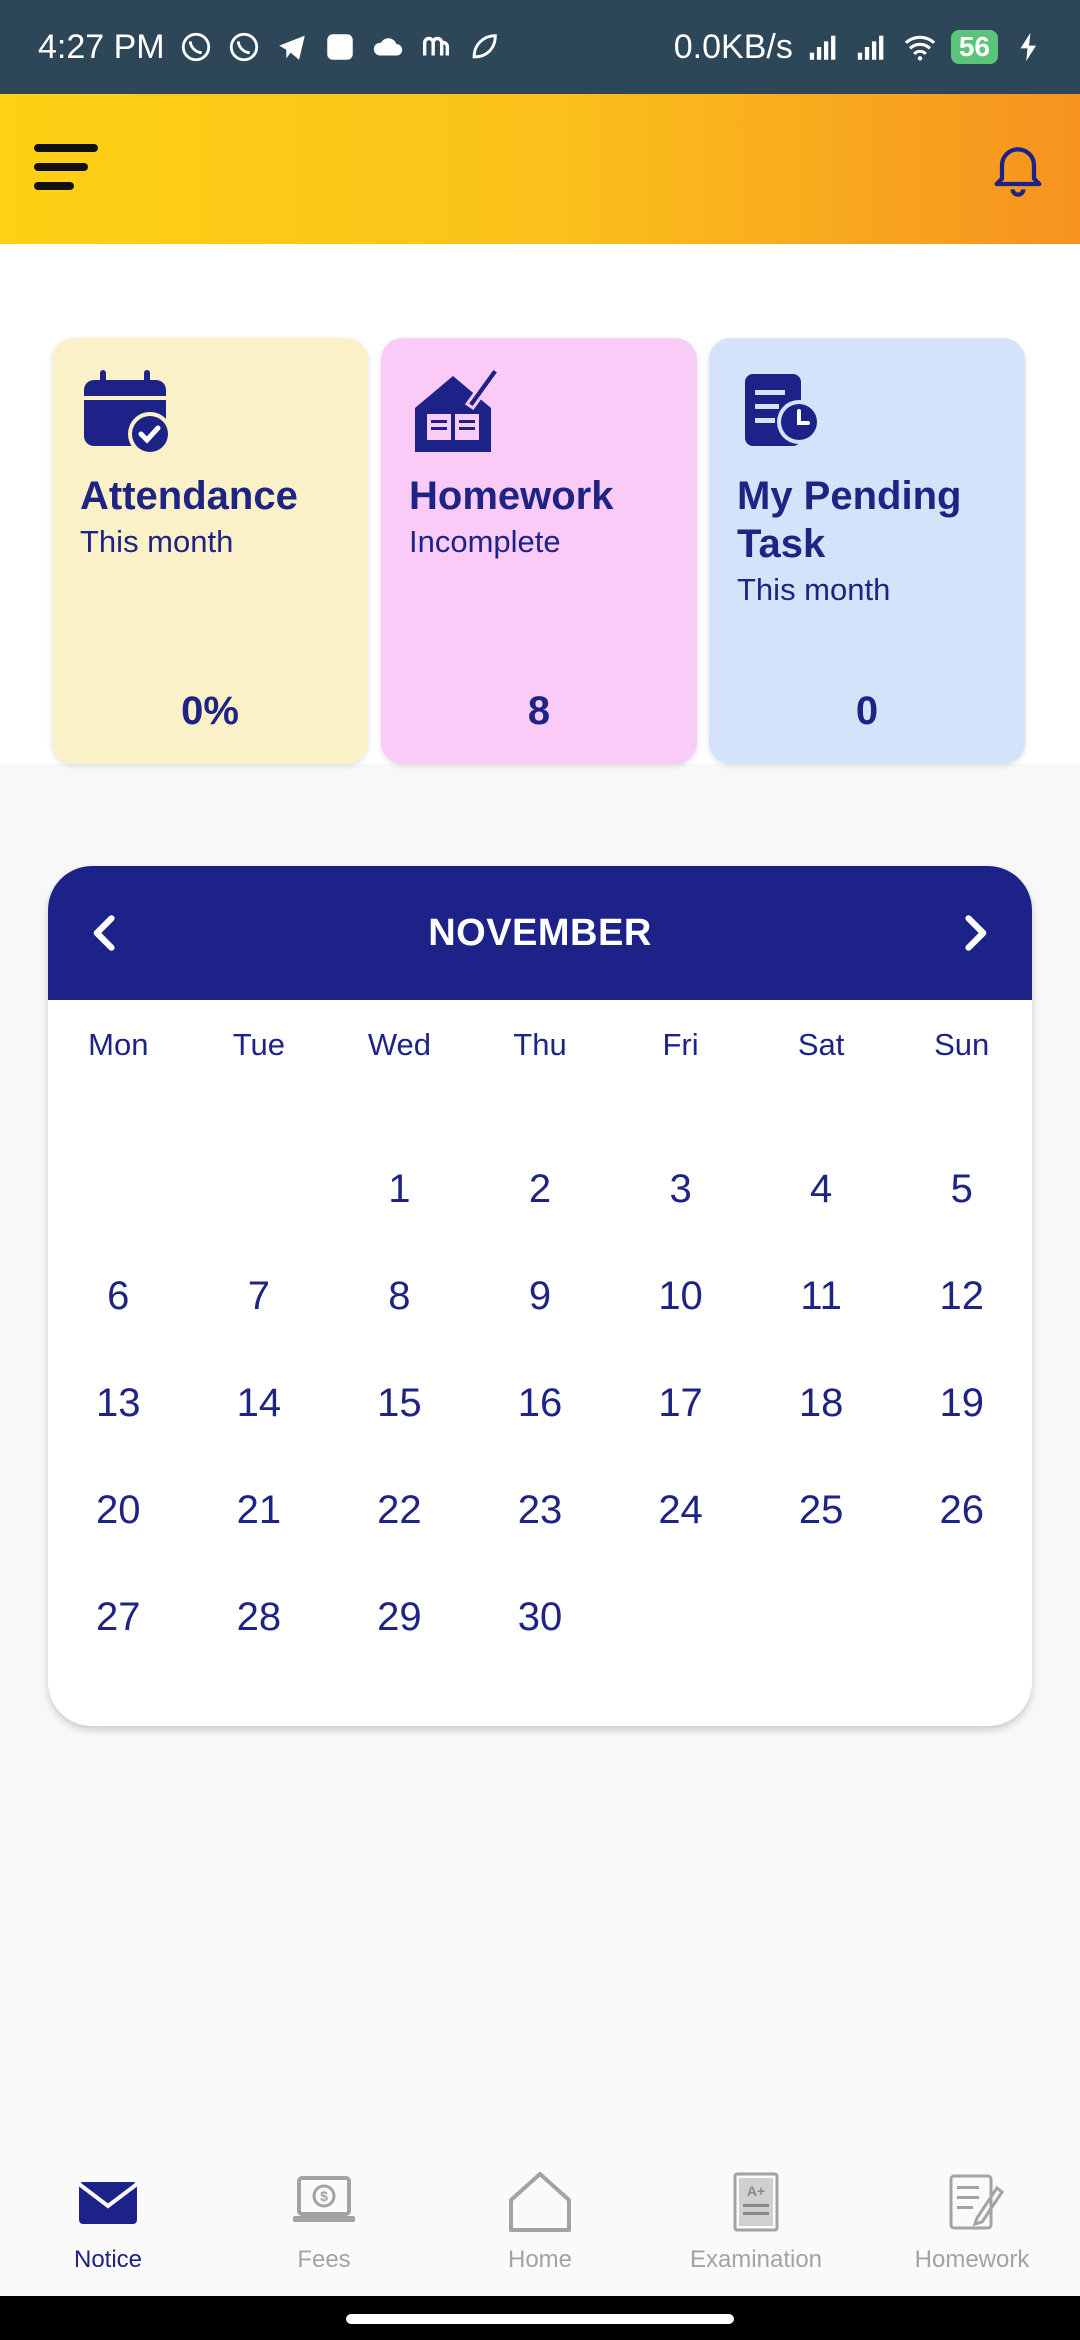 This screenshot has width=1080, height=2340. Describe the element at coordinates (849, 520) in the screenshot. I see `card-title: My Pending Task` at that location.